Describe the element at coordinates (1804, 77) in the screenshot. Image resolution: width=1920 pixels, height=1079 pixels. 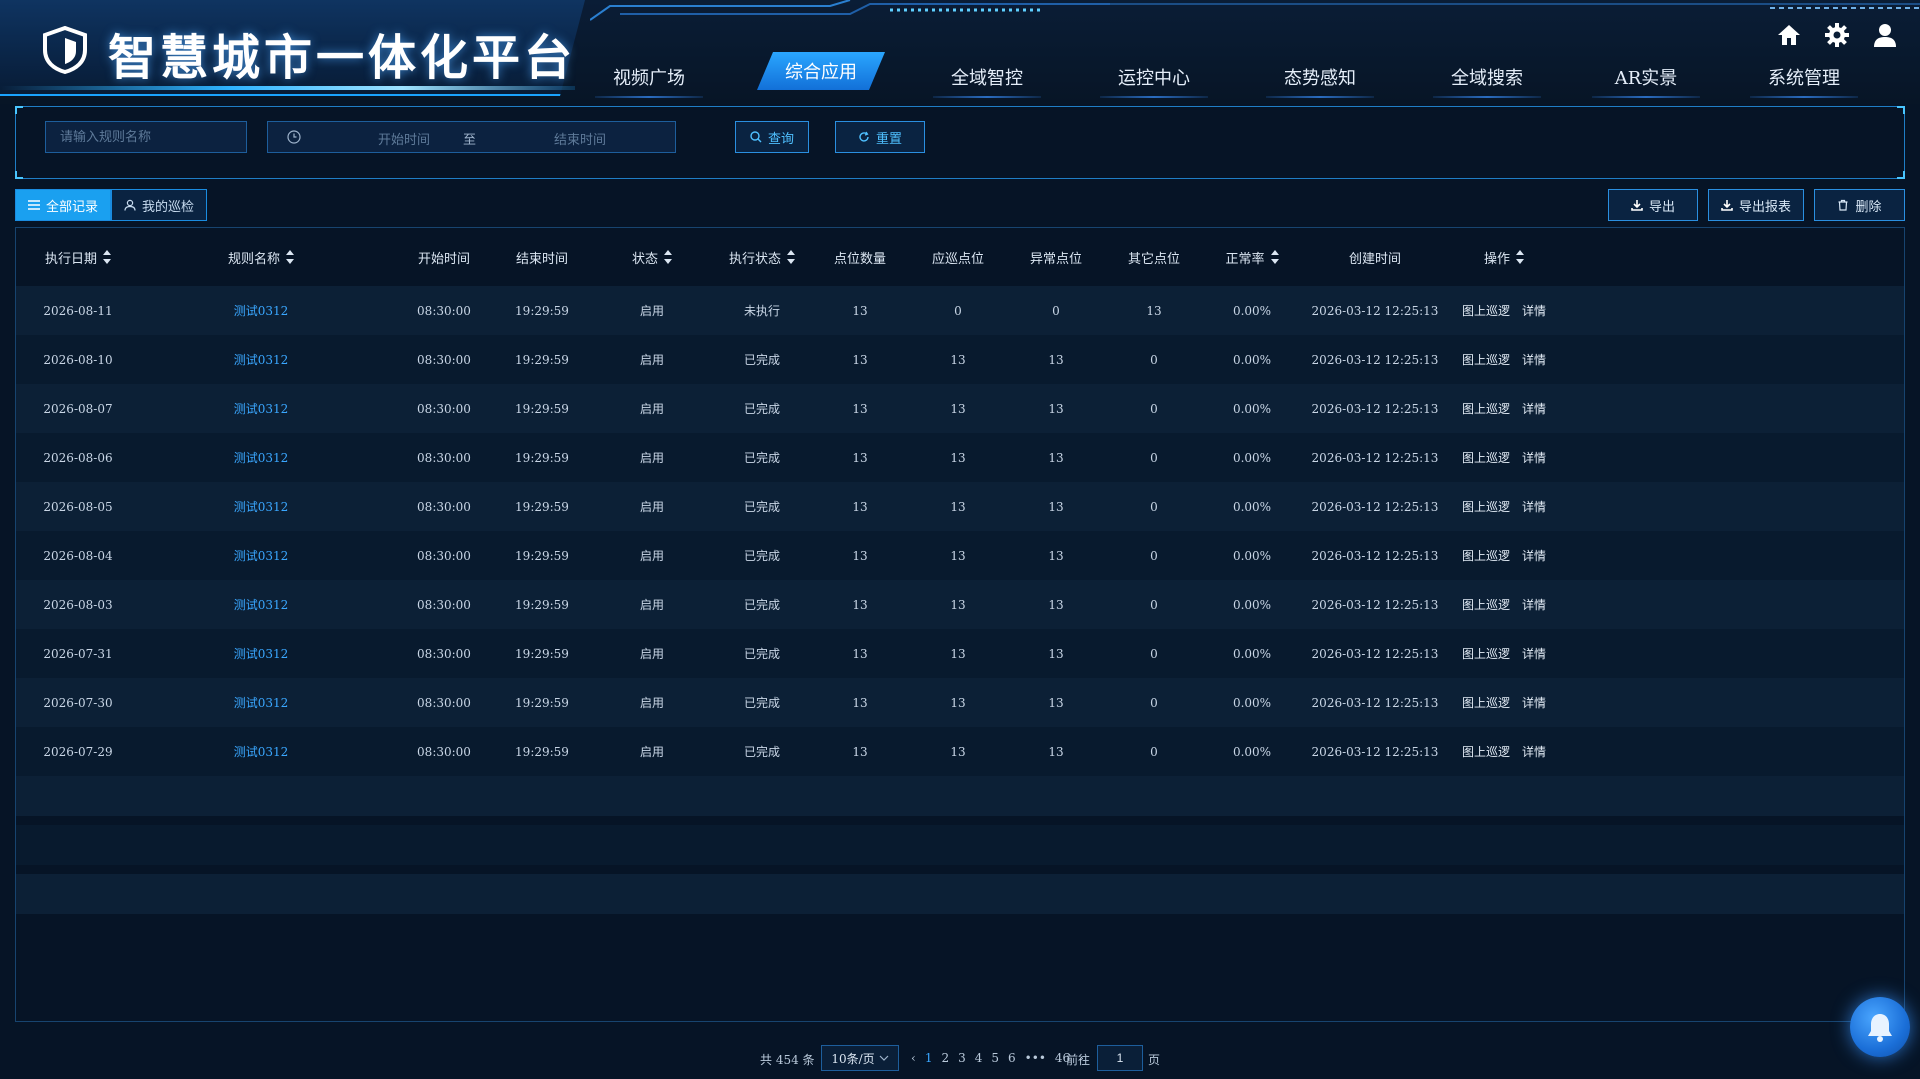
I see `nav-item-system-management: 系统管理` at that location.